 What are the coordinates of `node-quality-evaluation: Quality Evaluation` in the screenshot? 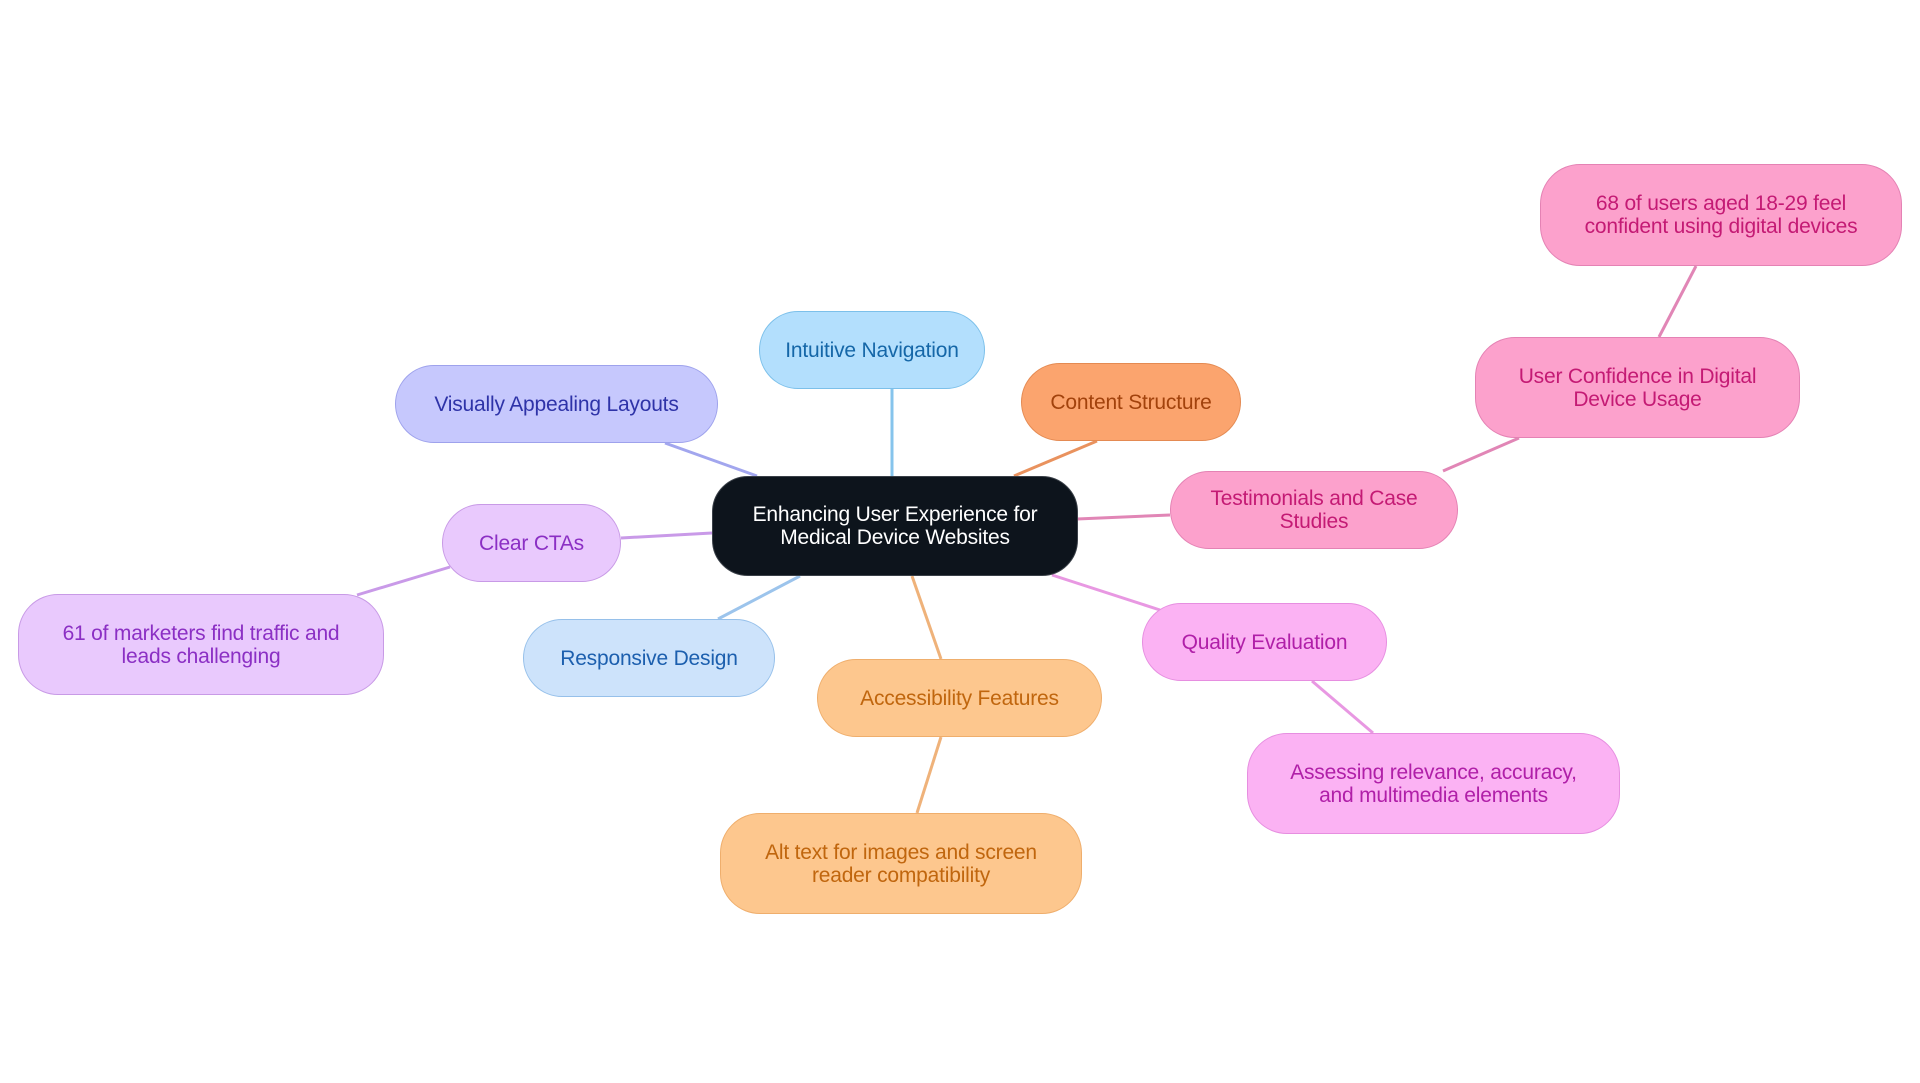 It's located at (1264, 642).